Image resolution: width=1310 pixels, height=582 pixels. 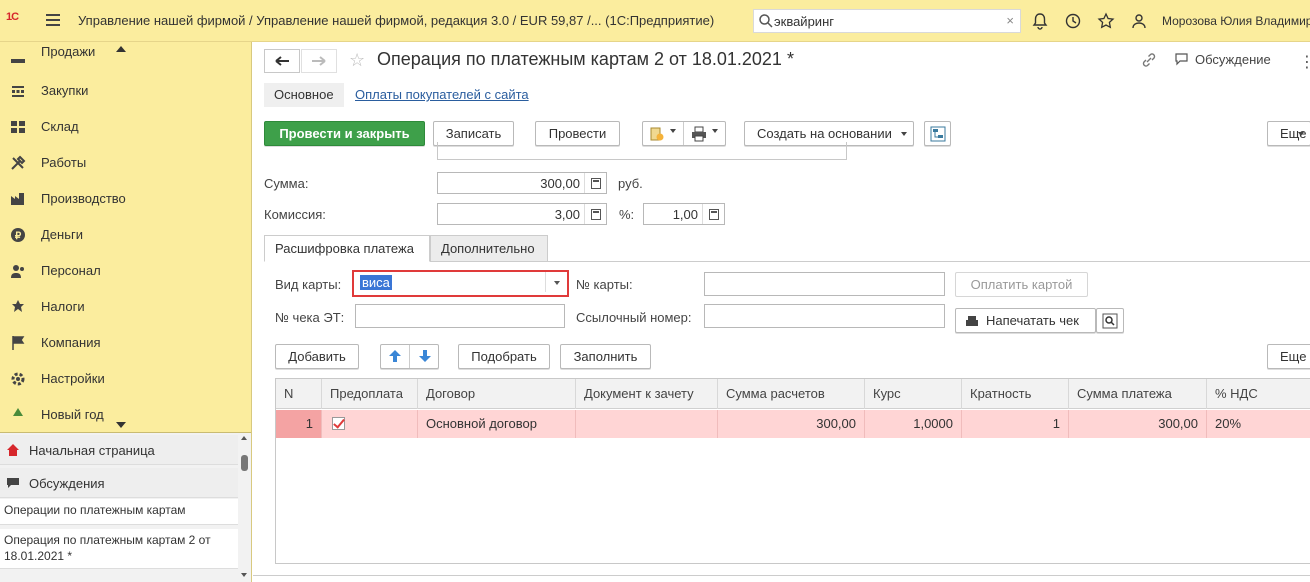 What do you see at coordinates (1015, 424) in the screenshot?
I see `cell-multiplicity: 1` at bounding box center [1015, 424].